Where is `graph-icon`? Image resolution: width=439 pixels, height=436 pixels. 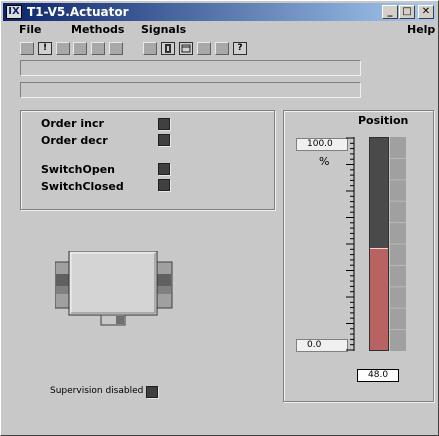 graph-icon is located at coordinates (168, 48).